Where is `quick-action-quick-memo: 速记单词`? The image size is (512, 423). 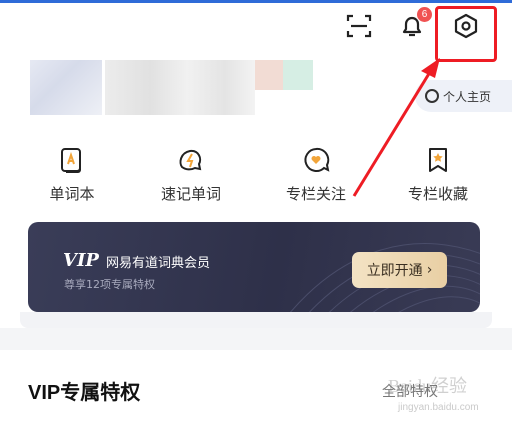 quick-action-quick-memo: 速记单词 is located at coordinates (191, 174).